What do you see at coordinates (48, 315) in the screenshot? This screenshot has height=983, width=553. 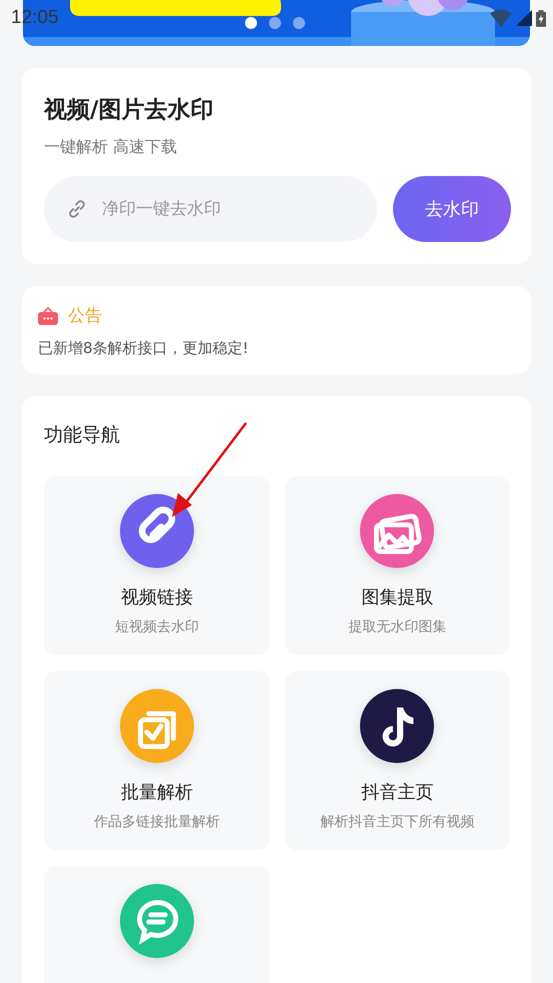 I see `notice-icon` at bounding box center [48, 315].